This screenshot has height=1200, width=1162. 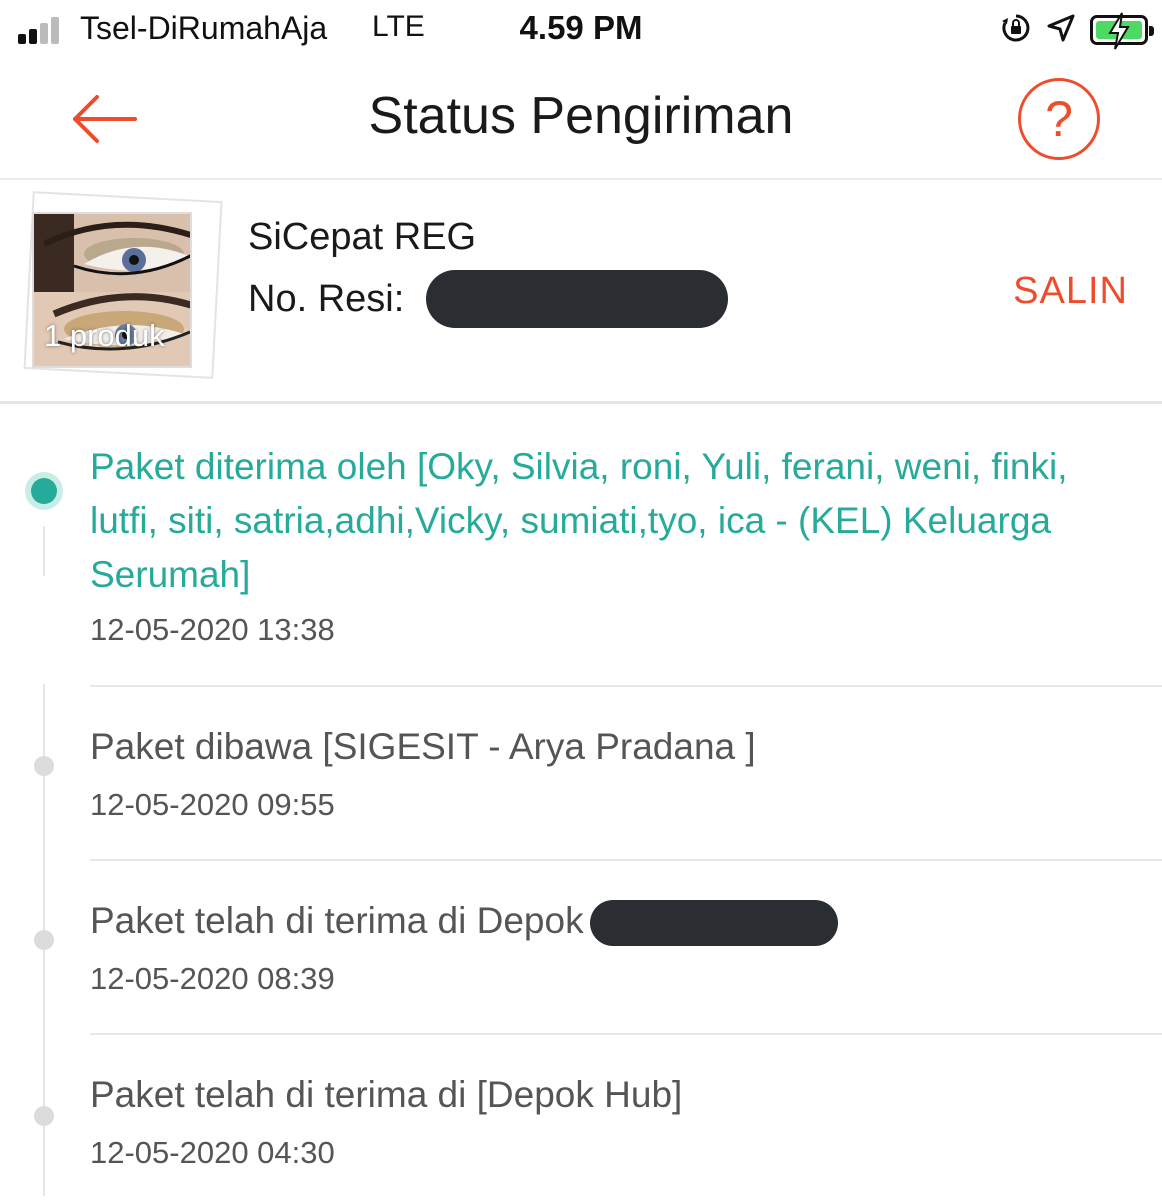 What do you see at coordinates (1122, 31) in the screenshot?
I see `battery-charging-icon` at bounding box center [1122, 31].